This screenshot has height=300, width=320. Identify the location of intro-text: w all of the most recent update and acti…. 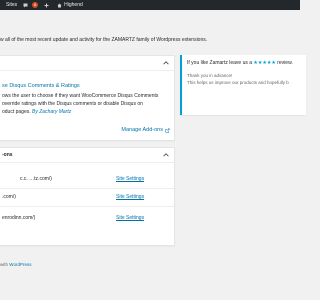
(104, 40).